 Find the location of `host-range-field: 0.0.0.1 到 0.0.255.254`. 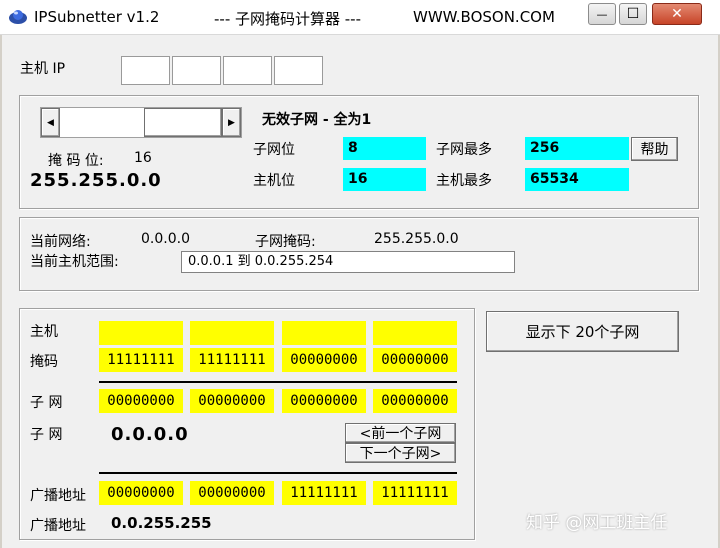

host-range-field: 0.0.0.1 到 0.0.255.254 is located at coordinates (348, 262).